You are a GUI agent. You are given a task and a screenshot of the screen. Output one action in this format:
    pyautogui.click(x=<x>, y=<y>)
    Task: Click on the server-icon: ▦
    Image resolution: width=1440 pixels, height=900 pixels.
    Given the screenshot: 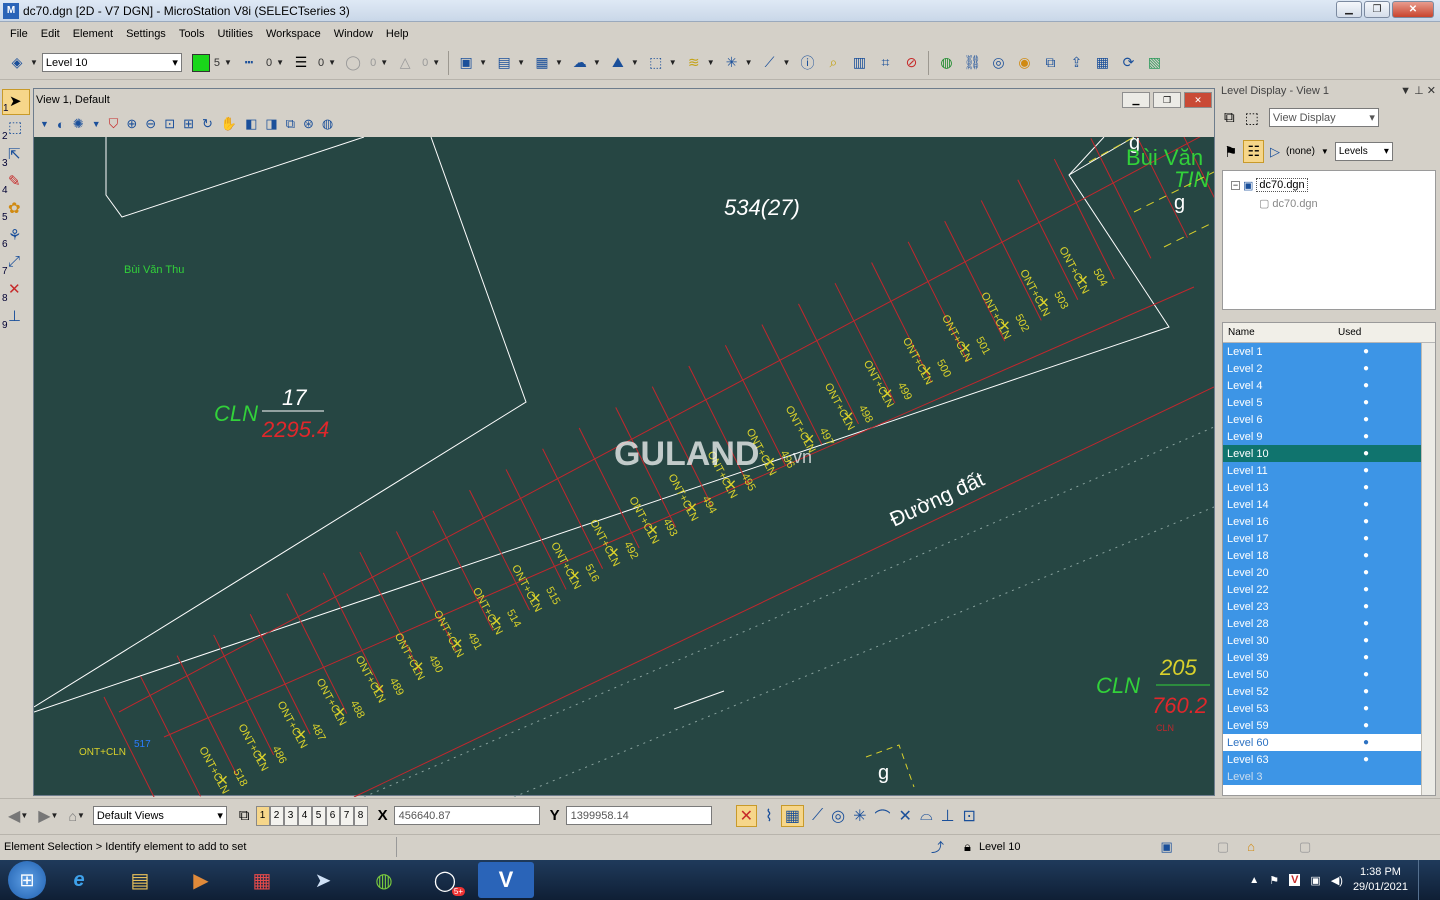 What is the action you would take?
    pyautogui.click(x=1102, y=63)
    